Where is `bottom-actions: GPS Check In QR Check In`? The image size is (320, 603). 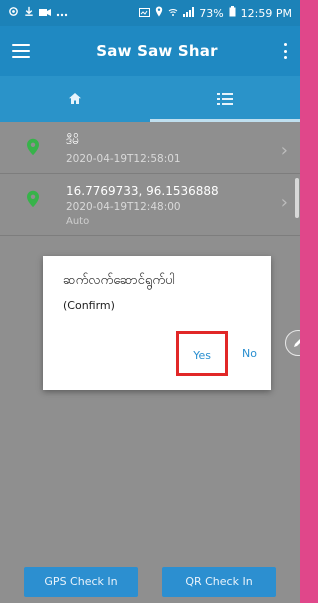
bottom-actions: GPS Check In QR Check In is located at coordinates (150, 581).